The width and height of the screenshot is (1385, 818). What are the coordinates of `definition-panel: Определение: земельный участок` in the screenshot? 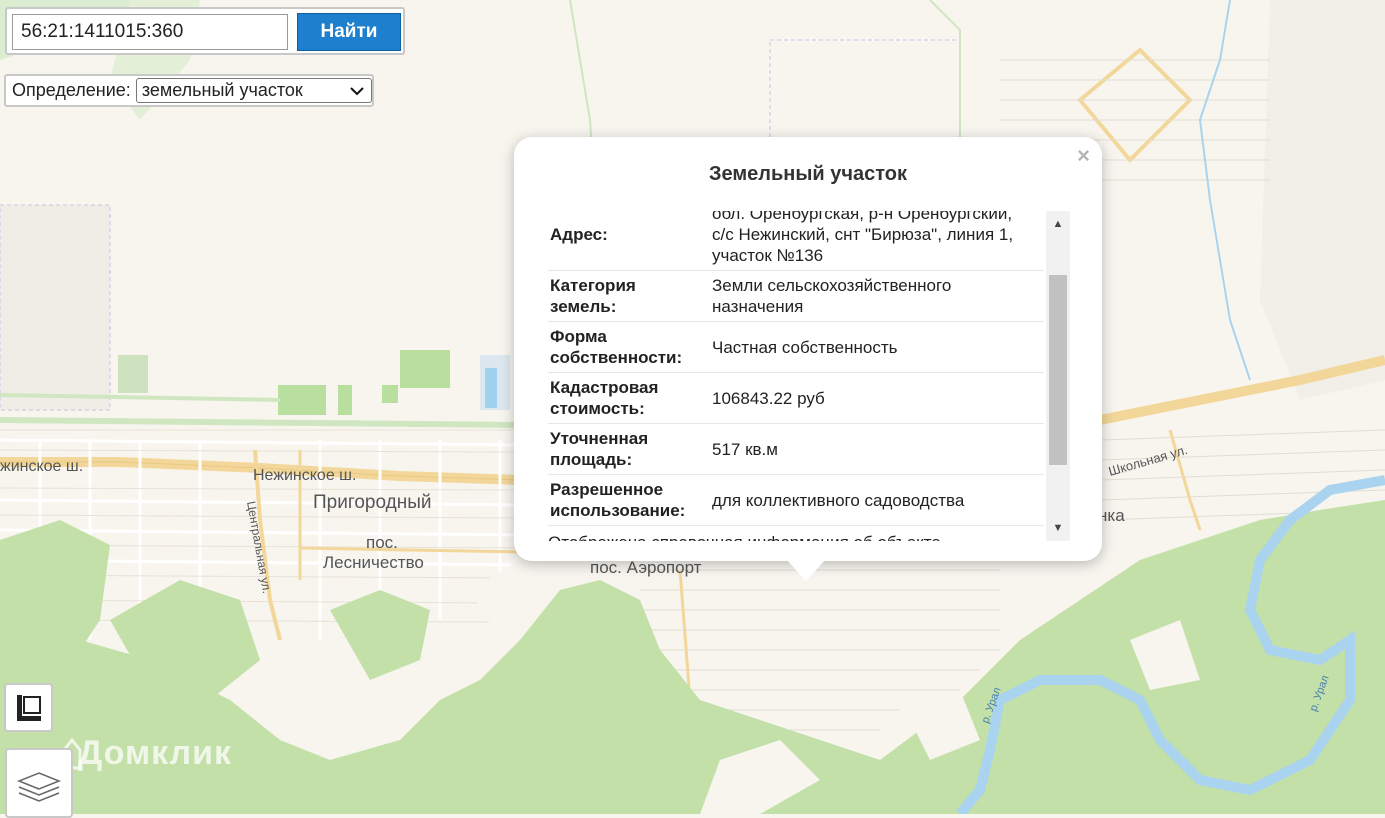 It's located at (189, 90).